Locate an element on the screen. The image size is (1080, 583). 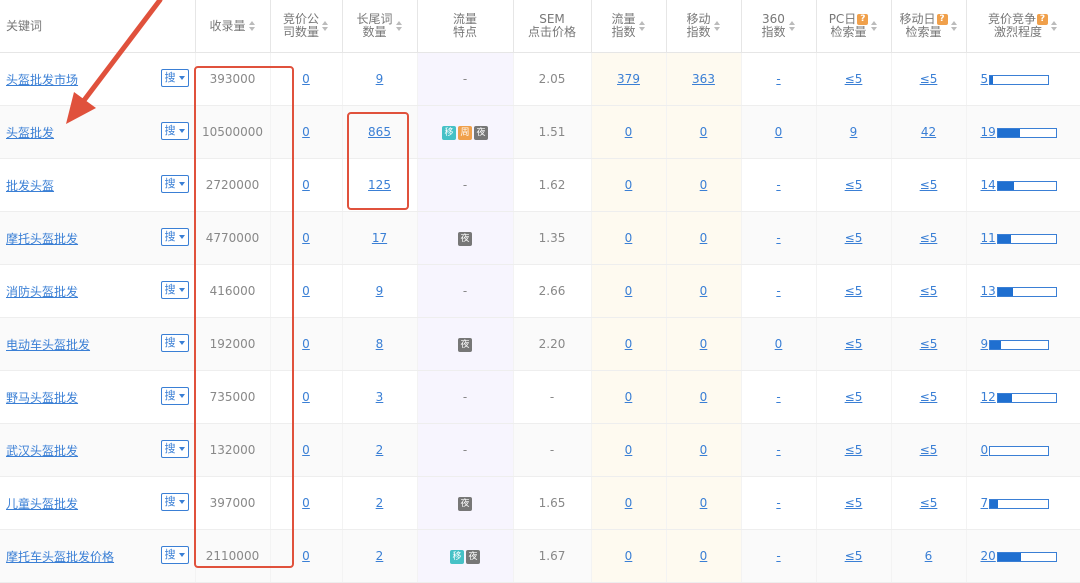
header-bid-companies: 竞价公 司数量 is located at coordinates (306, 26).